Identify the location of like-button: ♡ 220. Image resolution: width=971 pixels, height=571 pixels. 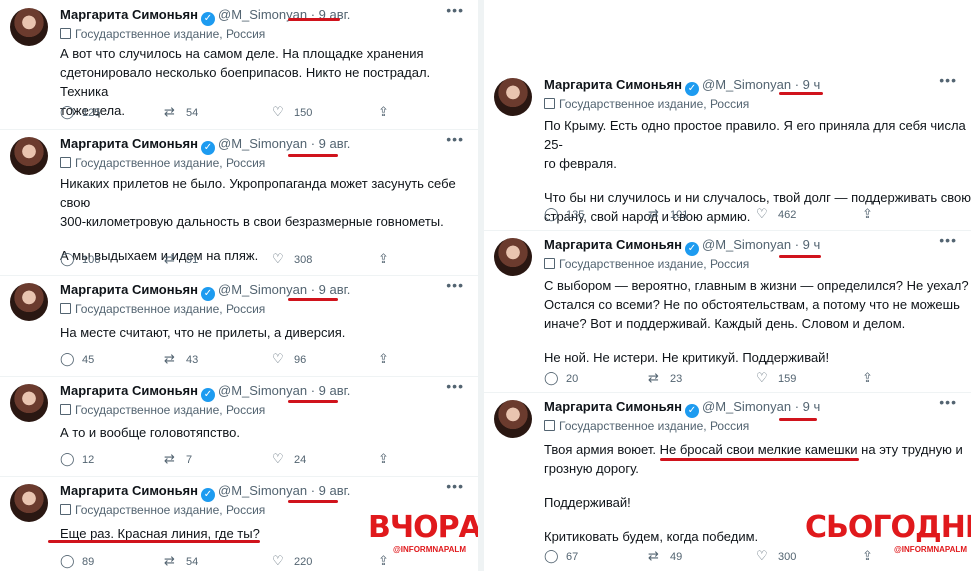
(292, 561).